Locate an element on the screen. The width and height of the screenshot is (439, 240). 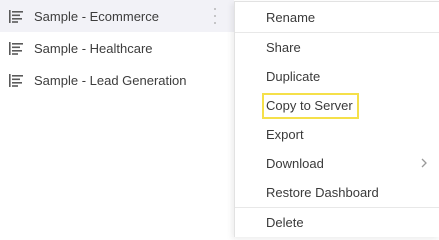
menu-item-export: Export is located at coordinates (337, 134).